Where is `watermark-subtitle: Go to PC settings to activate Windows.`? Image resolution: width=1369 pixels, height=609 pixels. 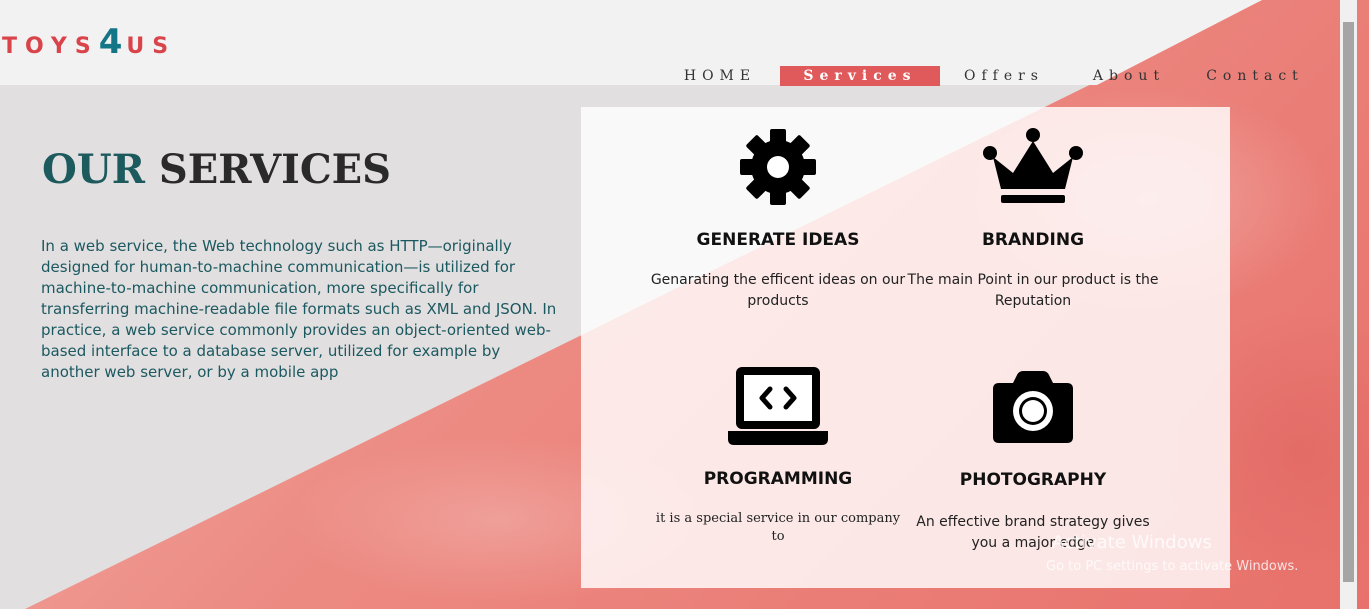
watermark-subtitle: Go to PC settings to activate Windows. is located at coordinates (1172, 566).